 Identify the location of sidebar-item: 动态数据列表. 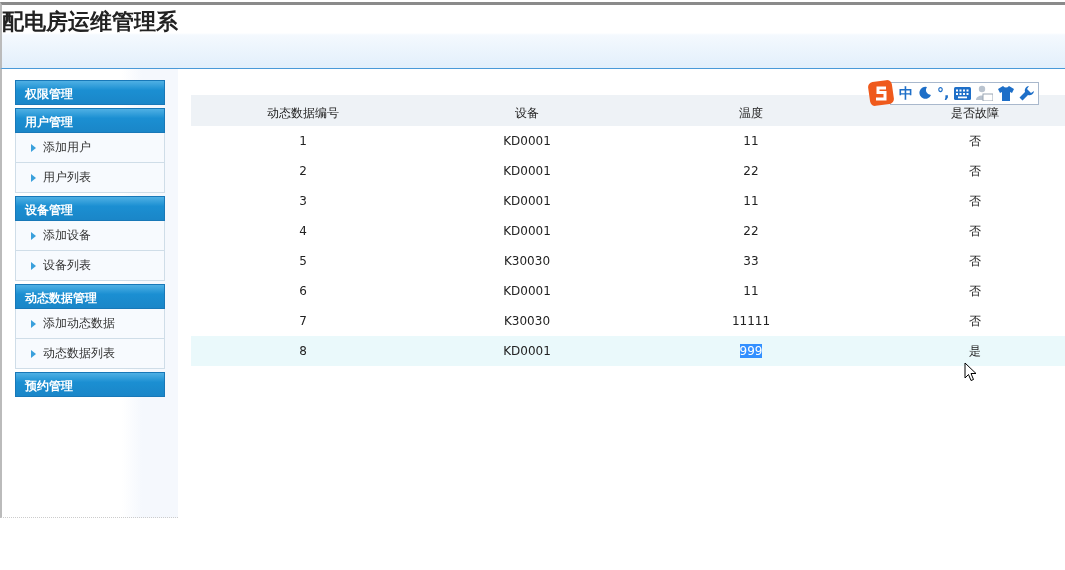
(90, 354).